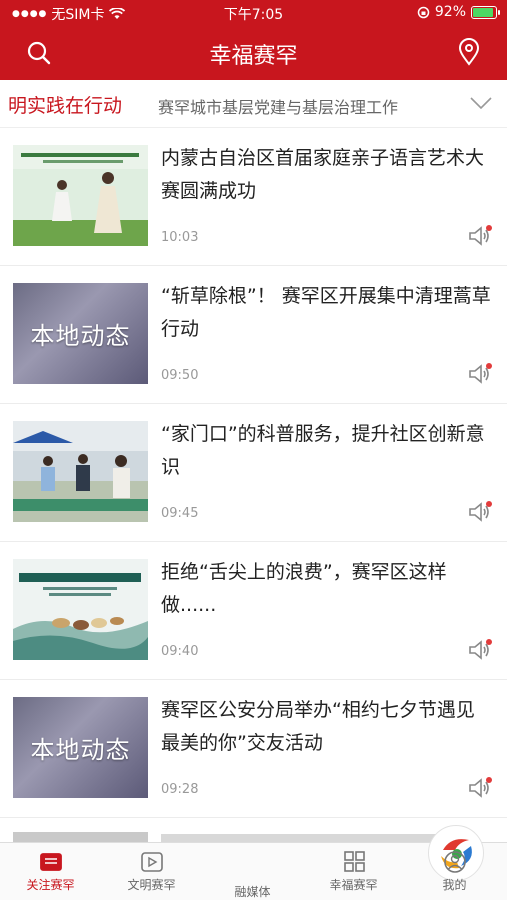  Describe the element at coordinates (326, 727) in the screenshot. I see `news-title: 赛罕区公安分局举办“相约七夕节遇见最美的你”交友活动` at that location.